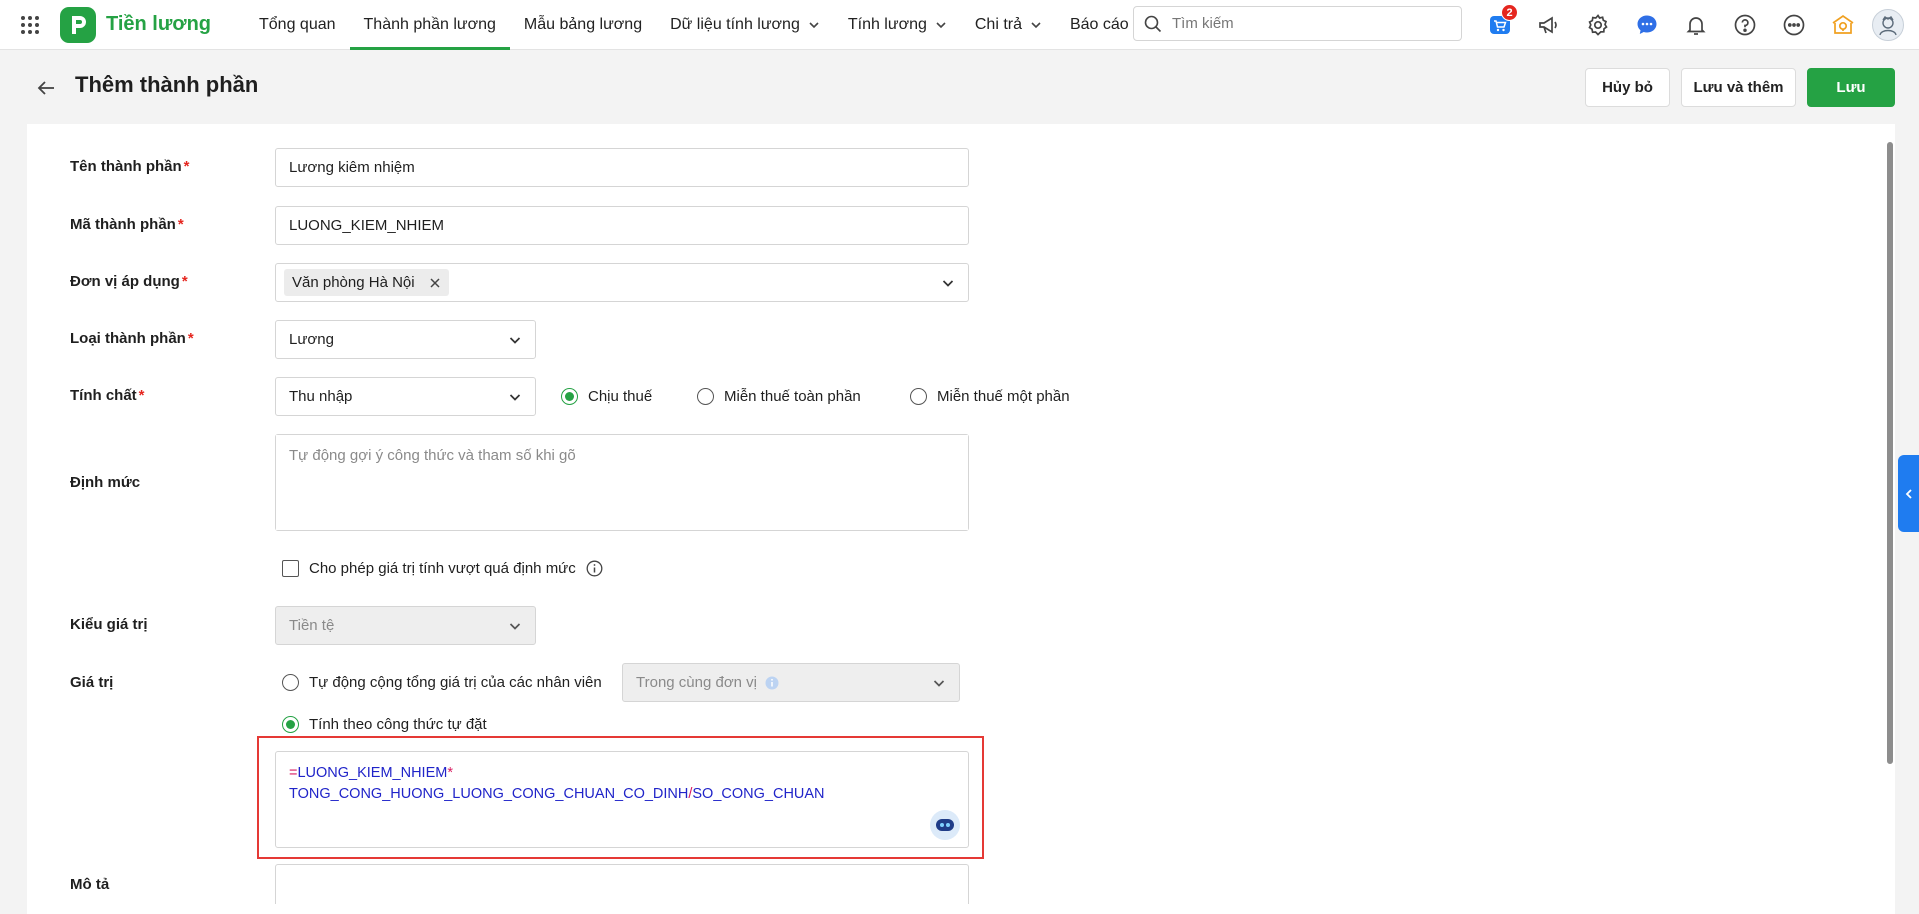 This screenshot has width=1919, height=914. I want to click on nav-item-tinh-luong: Tính lương, so click(897, 25).